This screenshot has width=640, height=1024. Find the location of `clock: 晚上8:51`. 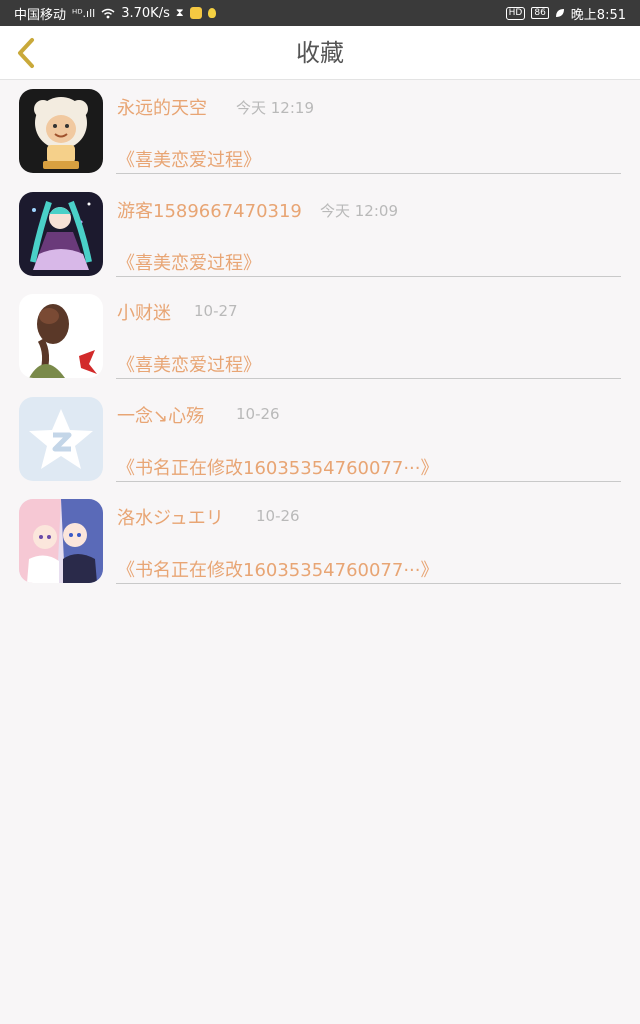

clock: 晚上8:51 is located at coordinates (598, 15).